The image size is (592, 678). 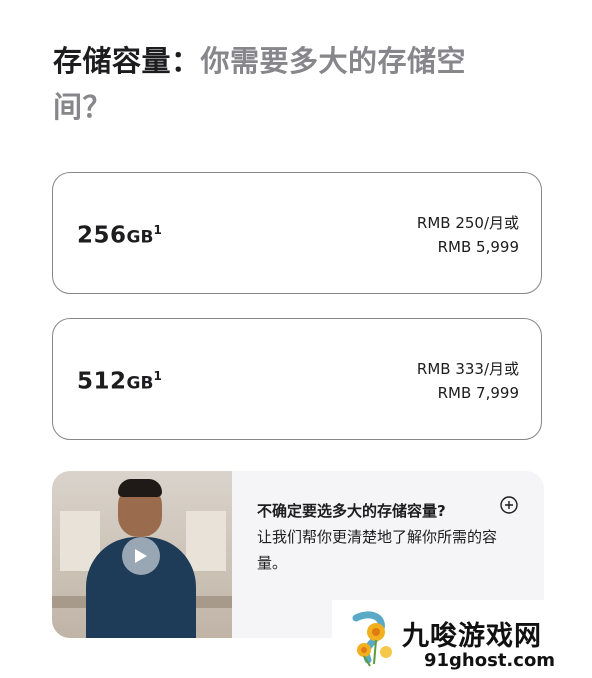 I want to click on full-price: RMB 5,999, so click(x=478, y=247).